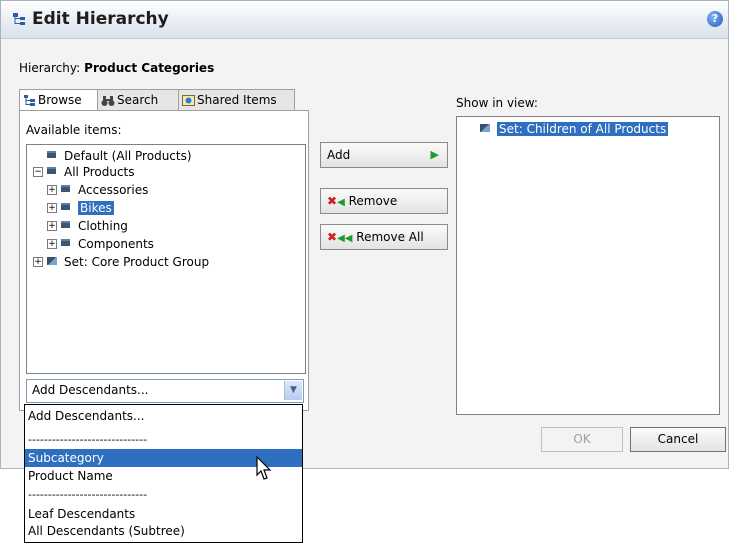 The image size is (729, 543). I want to click on tree-node-label: Clothing, so click(103, 226).